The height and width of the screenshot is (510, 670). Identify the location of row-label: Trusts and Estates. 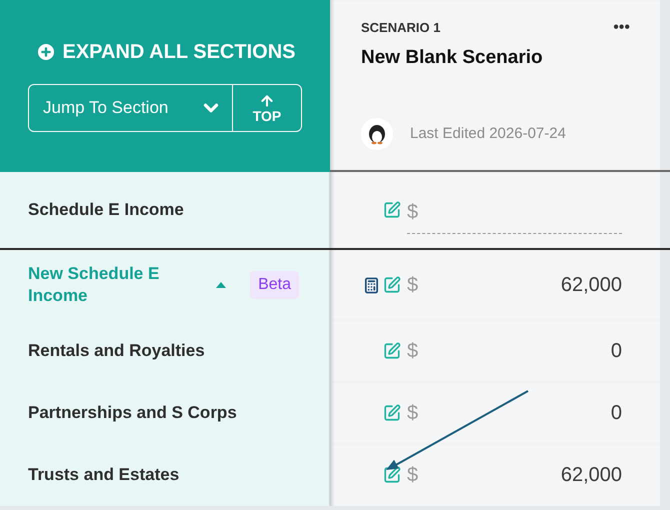
(104, 475).